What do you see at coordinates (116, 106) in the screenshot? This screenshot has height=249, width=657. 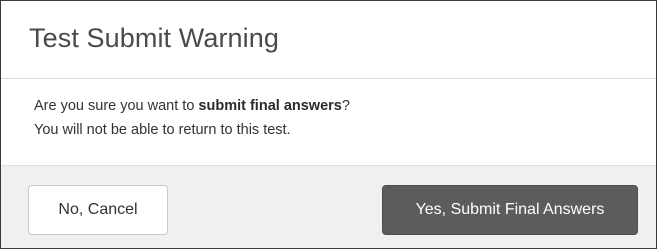 I see `message-prefix: Are you sure you want to` at bounding box center [116, 106].